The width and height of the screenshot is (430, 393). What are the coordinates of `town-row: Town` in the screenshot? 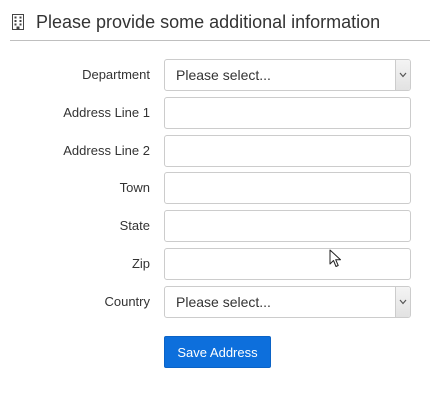 It's located at (215, 188).